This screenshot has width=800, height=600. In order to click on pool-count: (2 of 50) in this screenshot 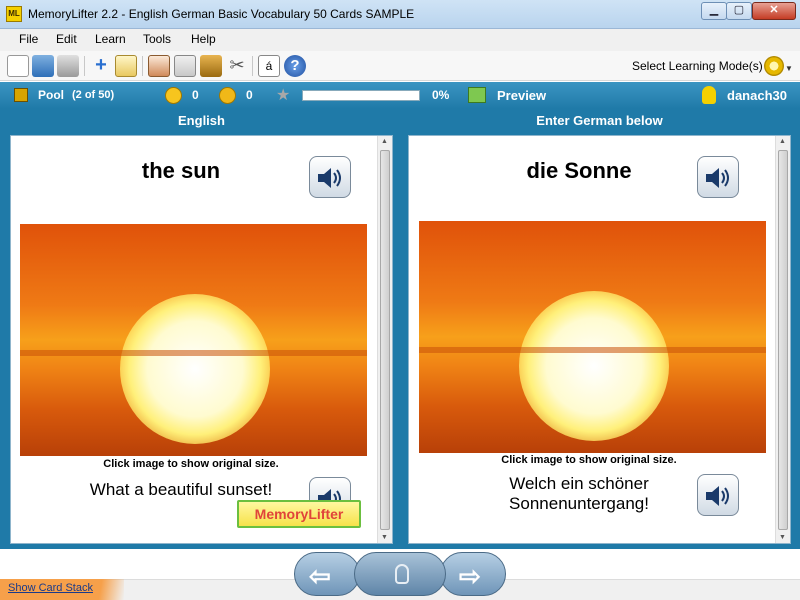, I will do `click(93, 95)`.